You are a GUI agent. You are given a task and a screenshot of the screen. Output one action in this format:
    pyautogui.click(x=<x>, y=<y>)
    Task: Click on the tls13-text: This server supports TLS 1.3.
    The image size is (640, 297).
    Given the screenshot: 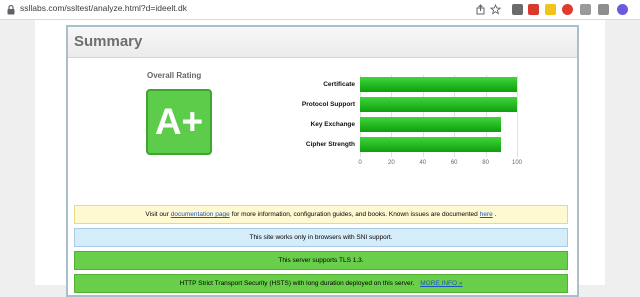 What is the action you would take?
    pyautogui.click(x=321, y=260)
    